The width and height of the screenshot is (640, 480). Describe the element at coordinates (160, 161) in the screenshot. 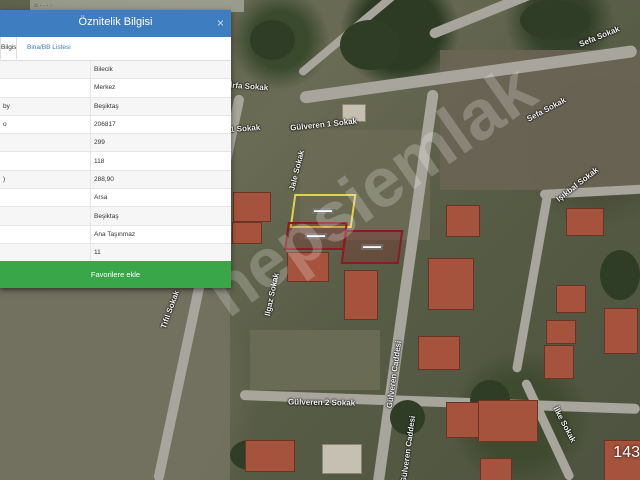

I see `attribute-value: 118` at that location.